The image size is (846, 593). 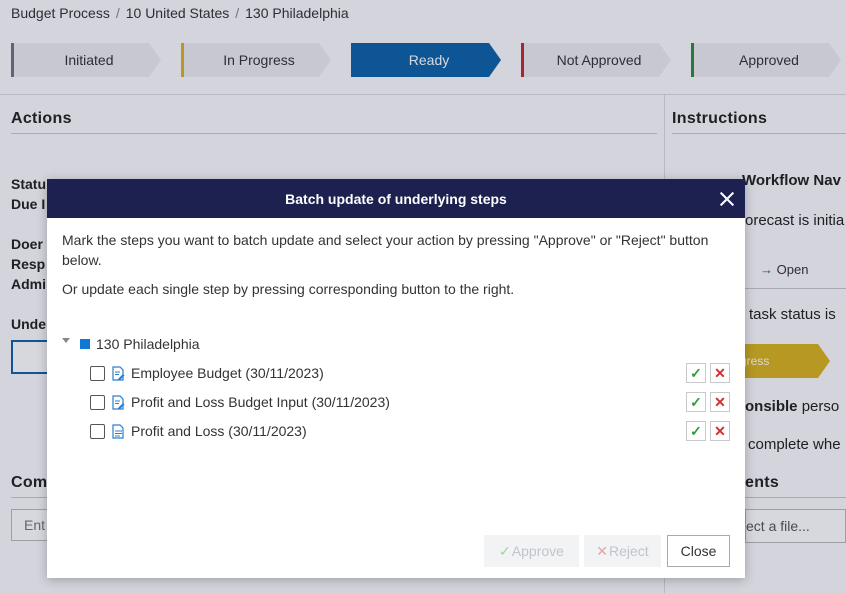 I want to click on caret-down-icon, so click(x=66, y=340).